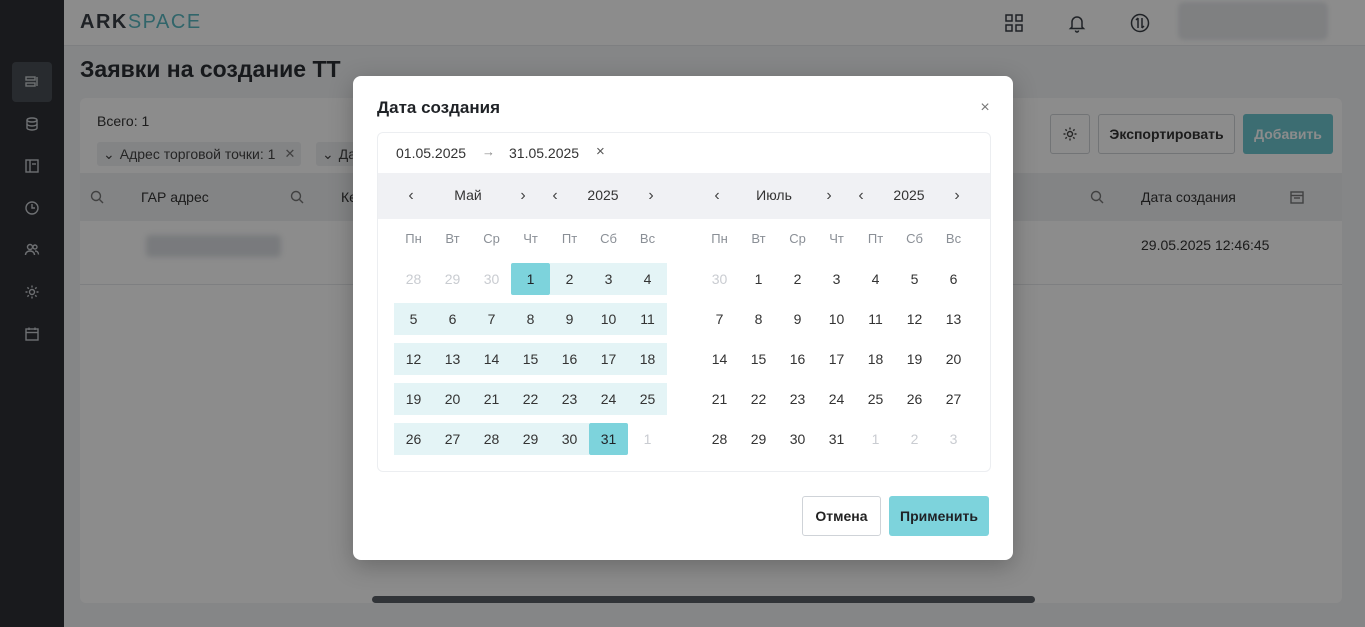  I want to click on range-end-input: 31.05.2025, so click(544, 153).